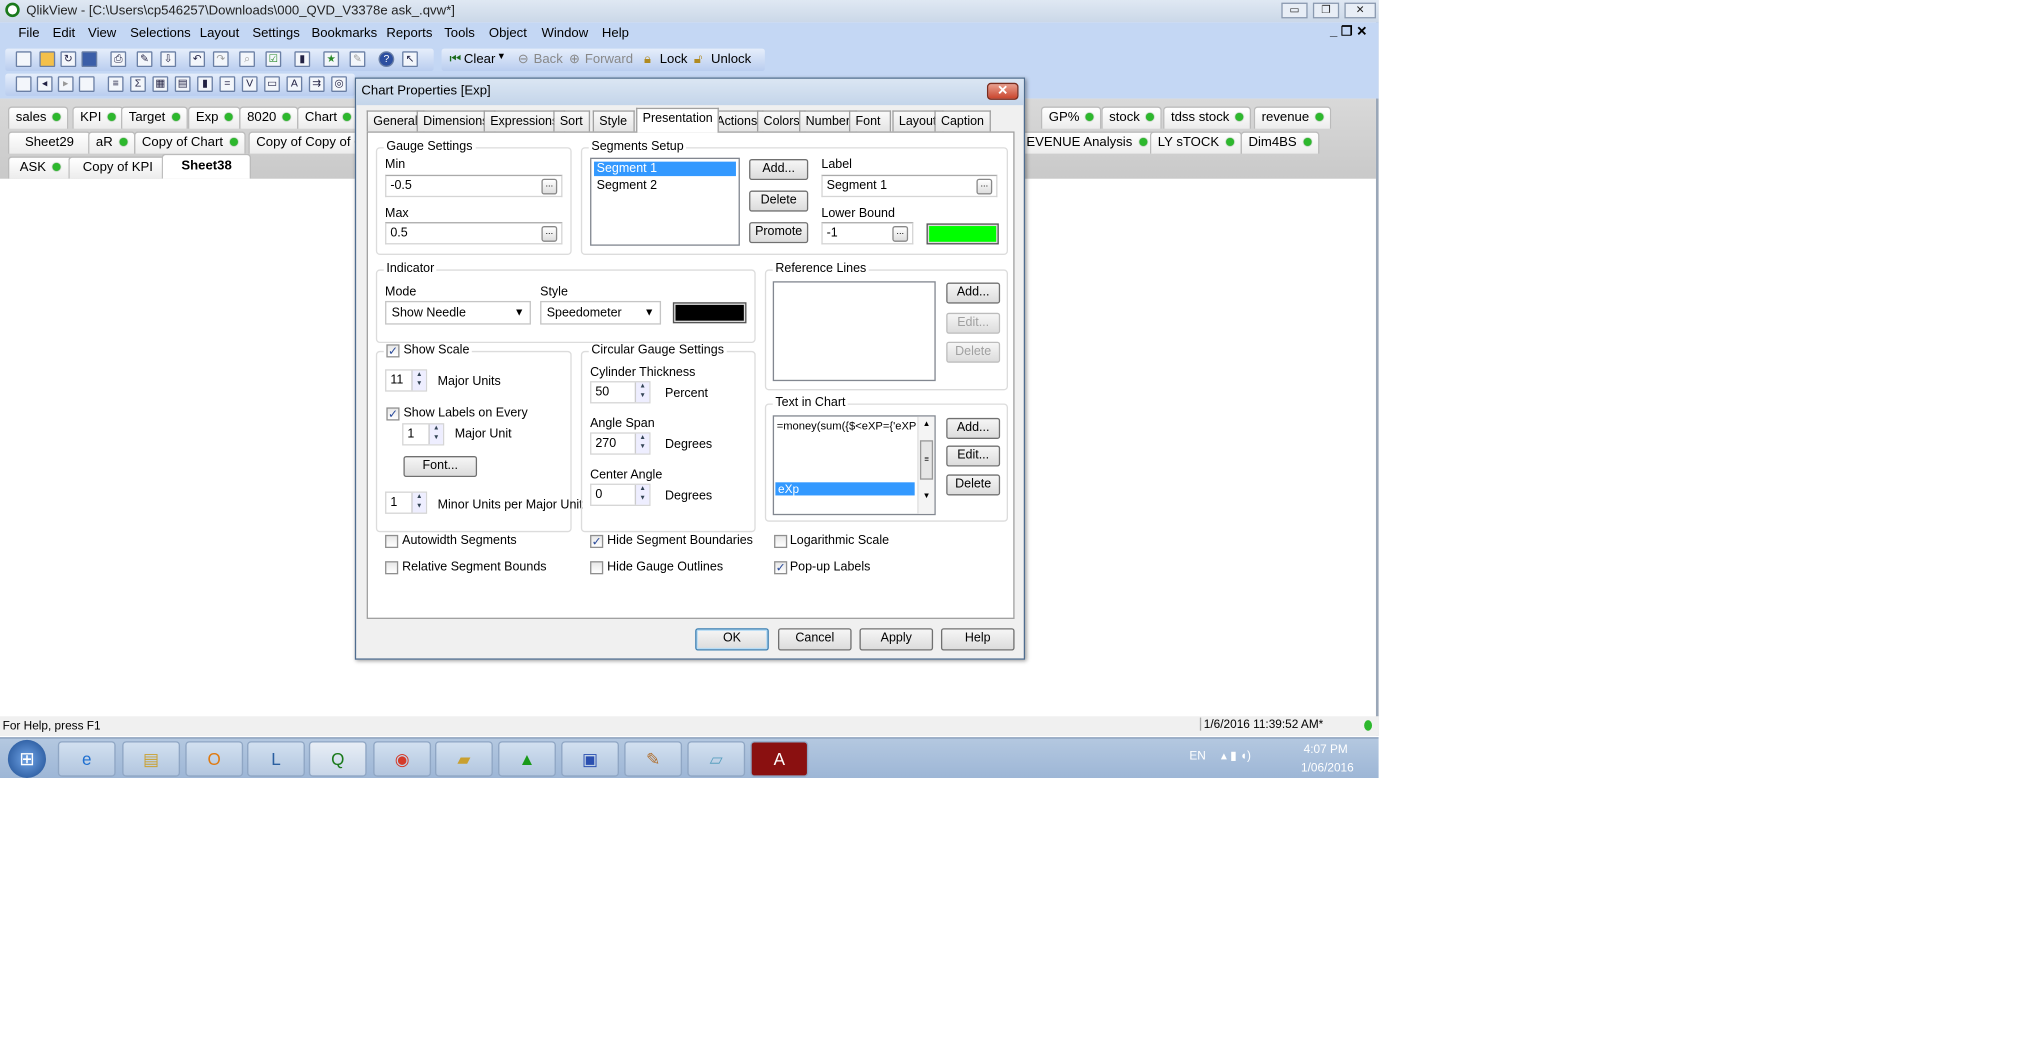 This screenshot has height=1042, width=2037. What do you see at coordinates (653, 759) in the screenshot?
I see `paint-icon: ✎` at bounding box center [653, 759].